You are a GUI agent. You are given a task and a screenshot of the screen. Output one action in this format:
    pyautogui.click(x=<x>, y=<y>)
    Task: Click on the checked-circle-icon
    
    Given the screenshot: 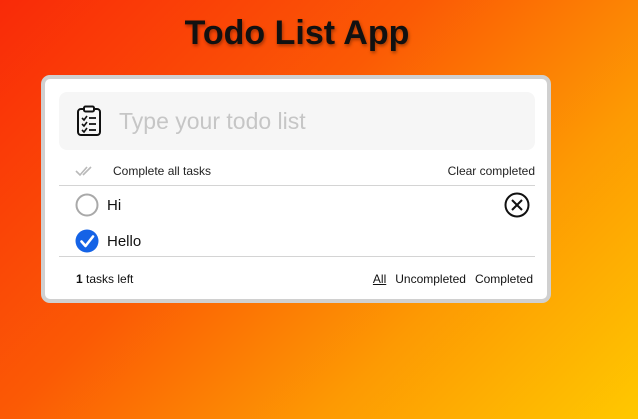 What is the action you would take?
    pyautogui.click(x=87, y=241)
    